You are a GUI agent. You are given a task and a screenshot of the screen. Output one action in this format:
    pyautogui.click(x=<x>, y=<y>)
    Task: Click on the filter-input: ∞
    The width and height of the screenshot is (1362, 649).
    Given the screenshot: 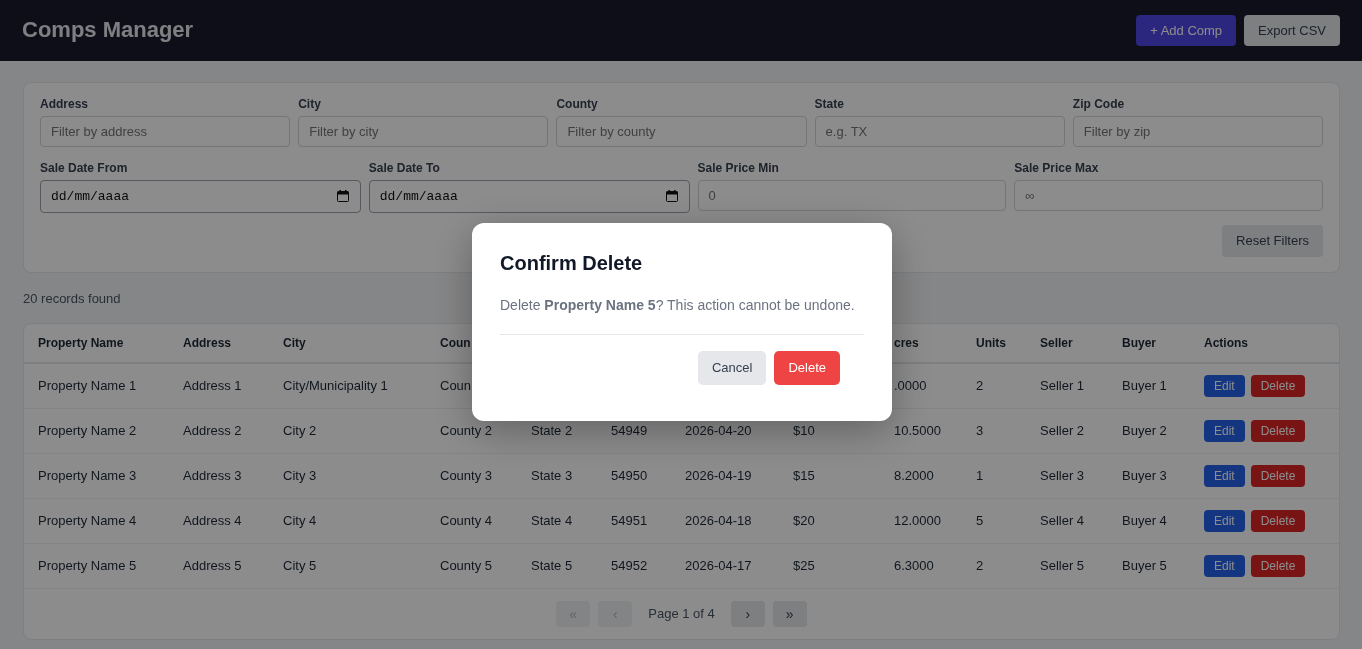 What is the action you would take?
    pyautogui.click(x=1168, y=195)
    